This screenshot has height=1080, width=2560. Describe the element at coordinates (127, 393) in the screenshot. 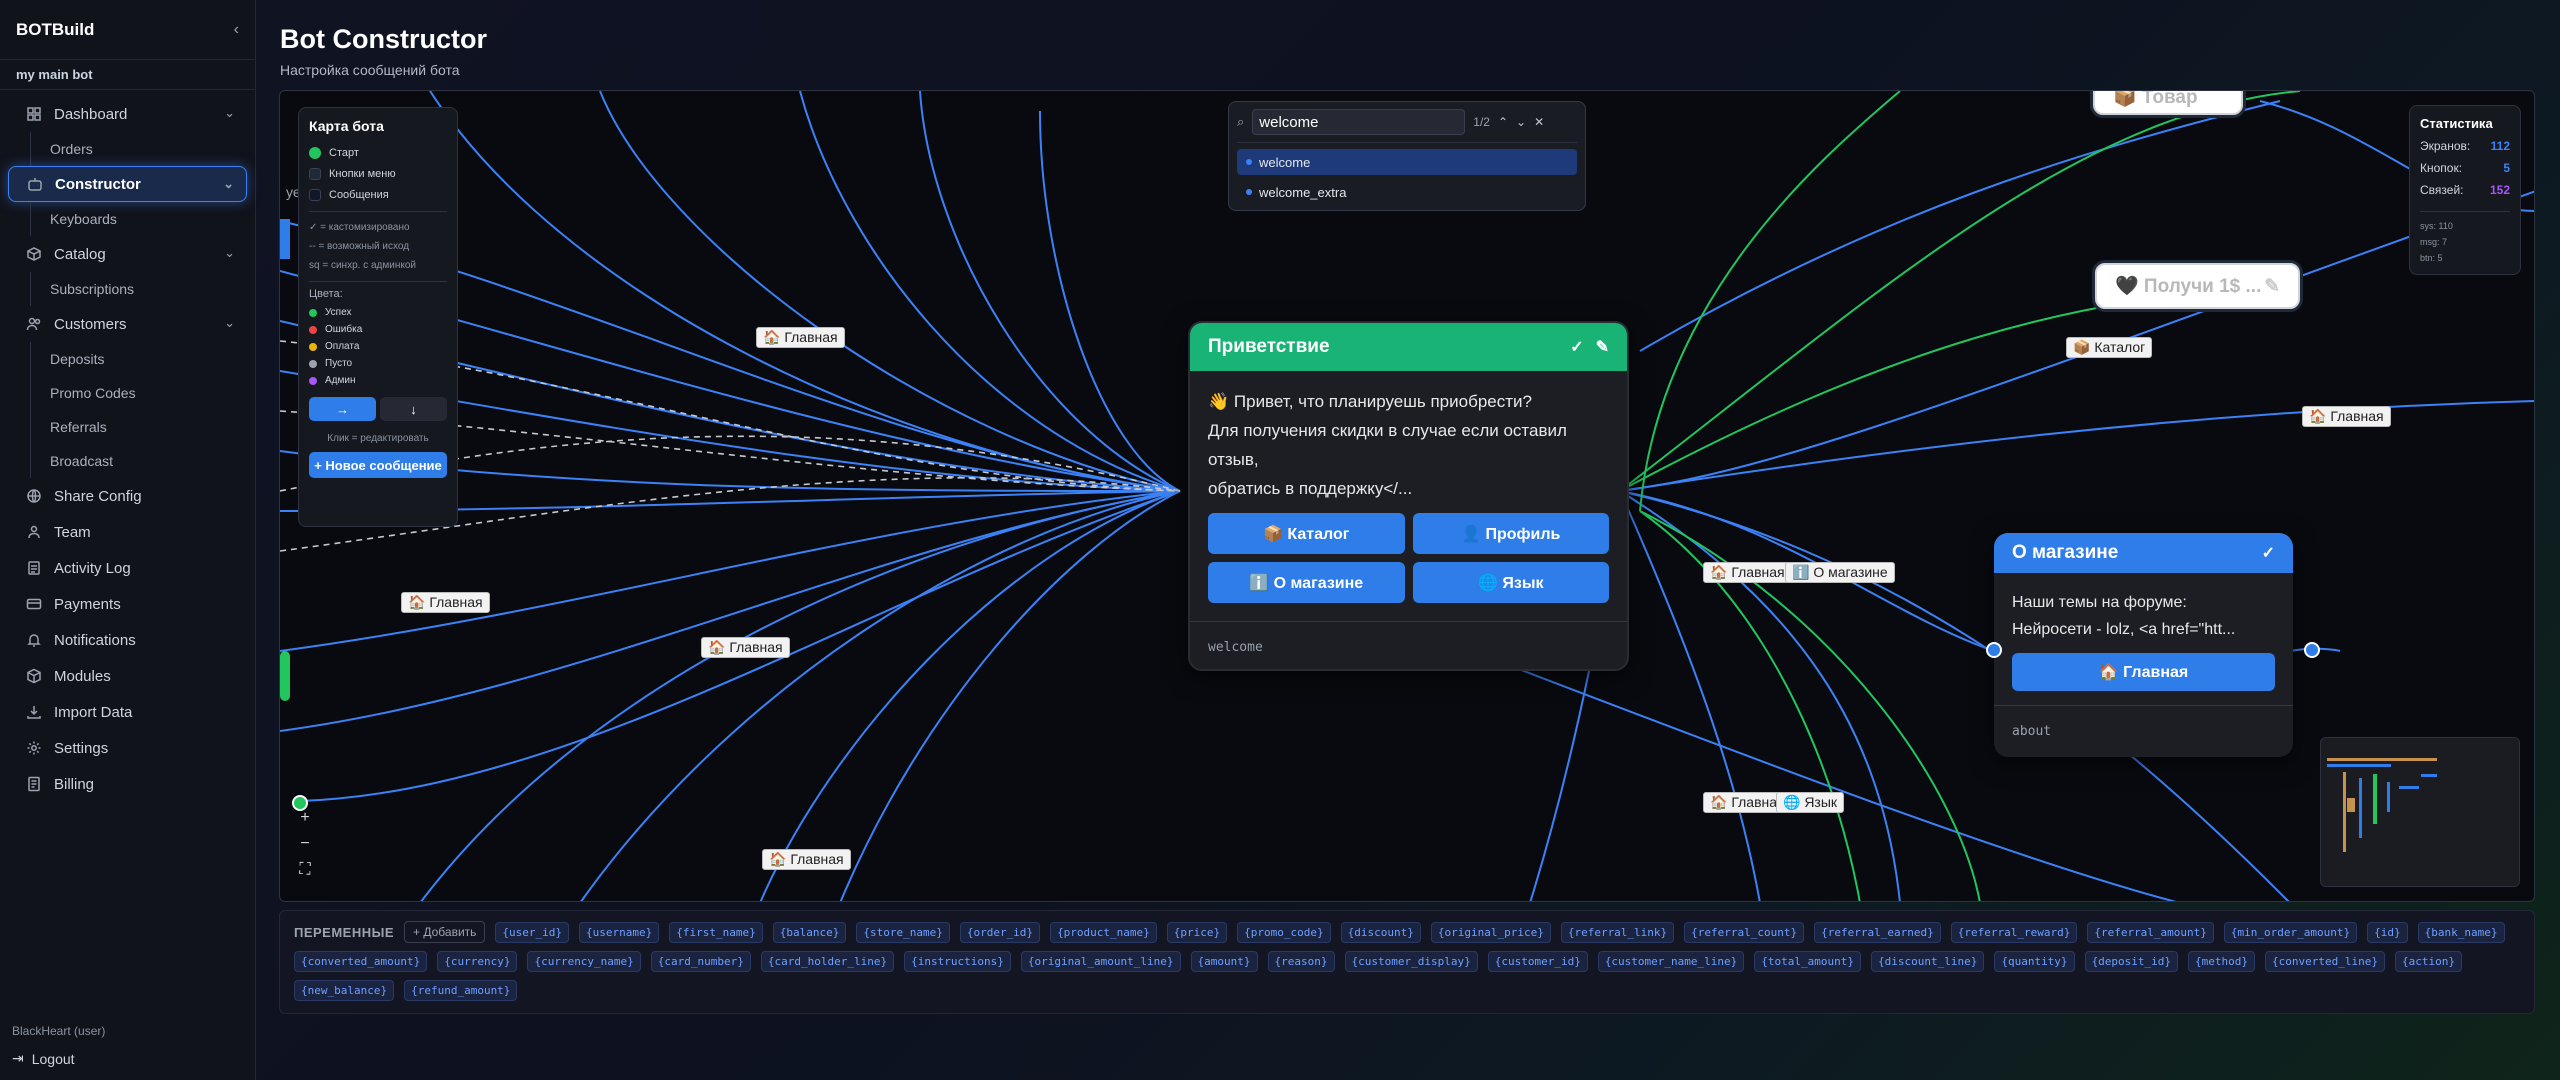

I see `sidebar-subitem-promo-codes: Promo Codes` at that location.